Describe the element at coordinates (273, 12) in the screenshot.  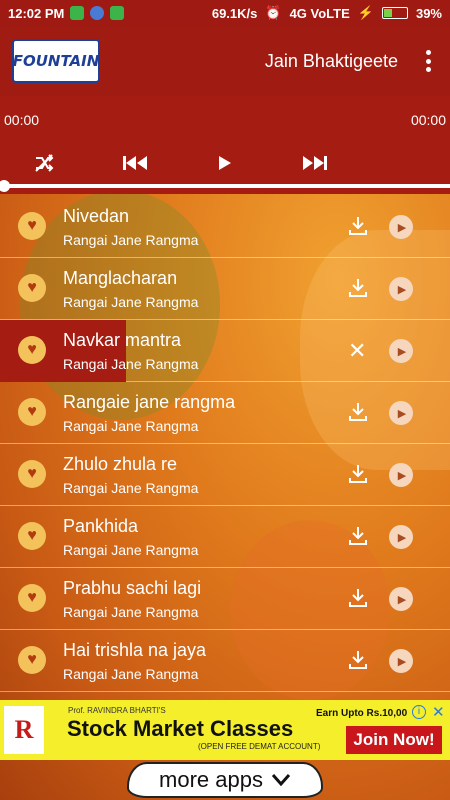
I see `alarm-icon: ⏰` at that location.